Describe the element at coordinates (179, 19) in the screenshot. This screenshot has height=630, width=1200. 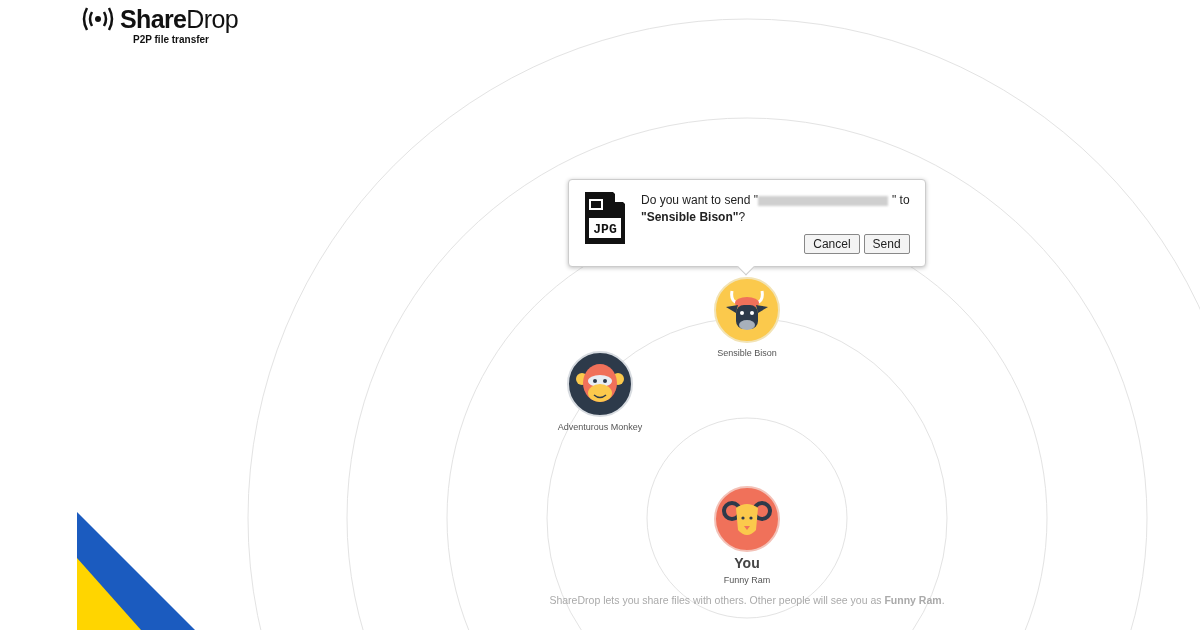
I see `logo-text: ShareDrop` at that location.